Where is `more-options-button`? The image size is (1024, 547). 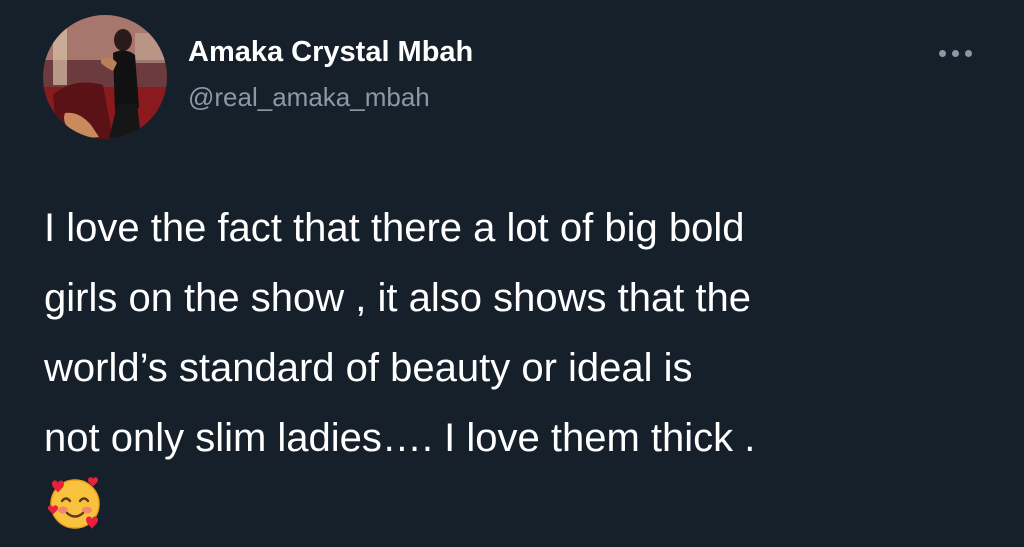 more-options-button is located at coordinates (955, 53).